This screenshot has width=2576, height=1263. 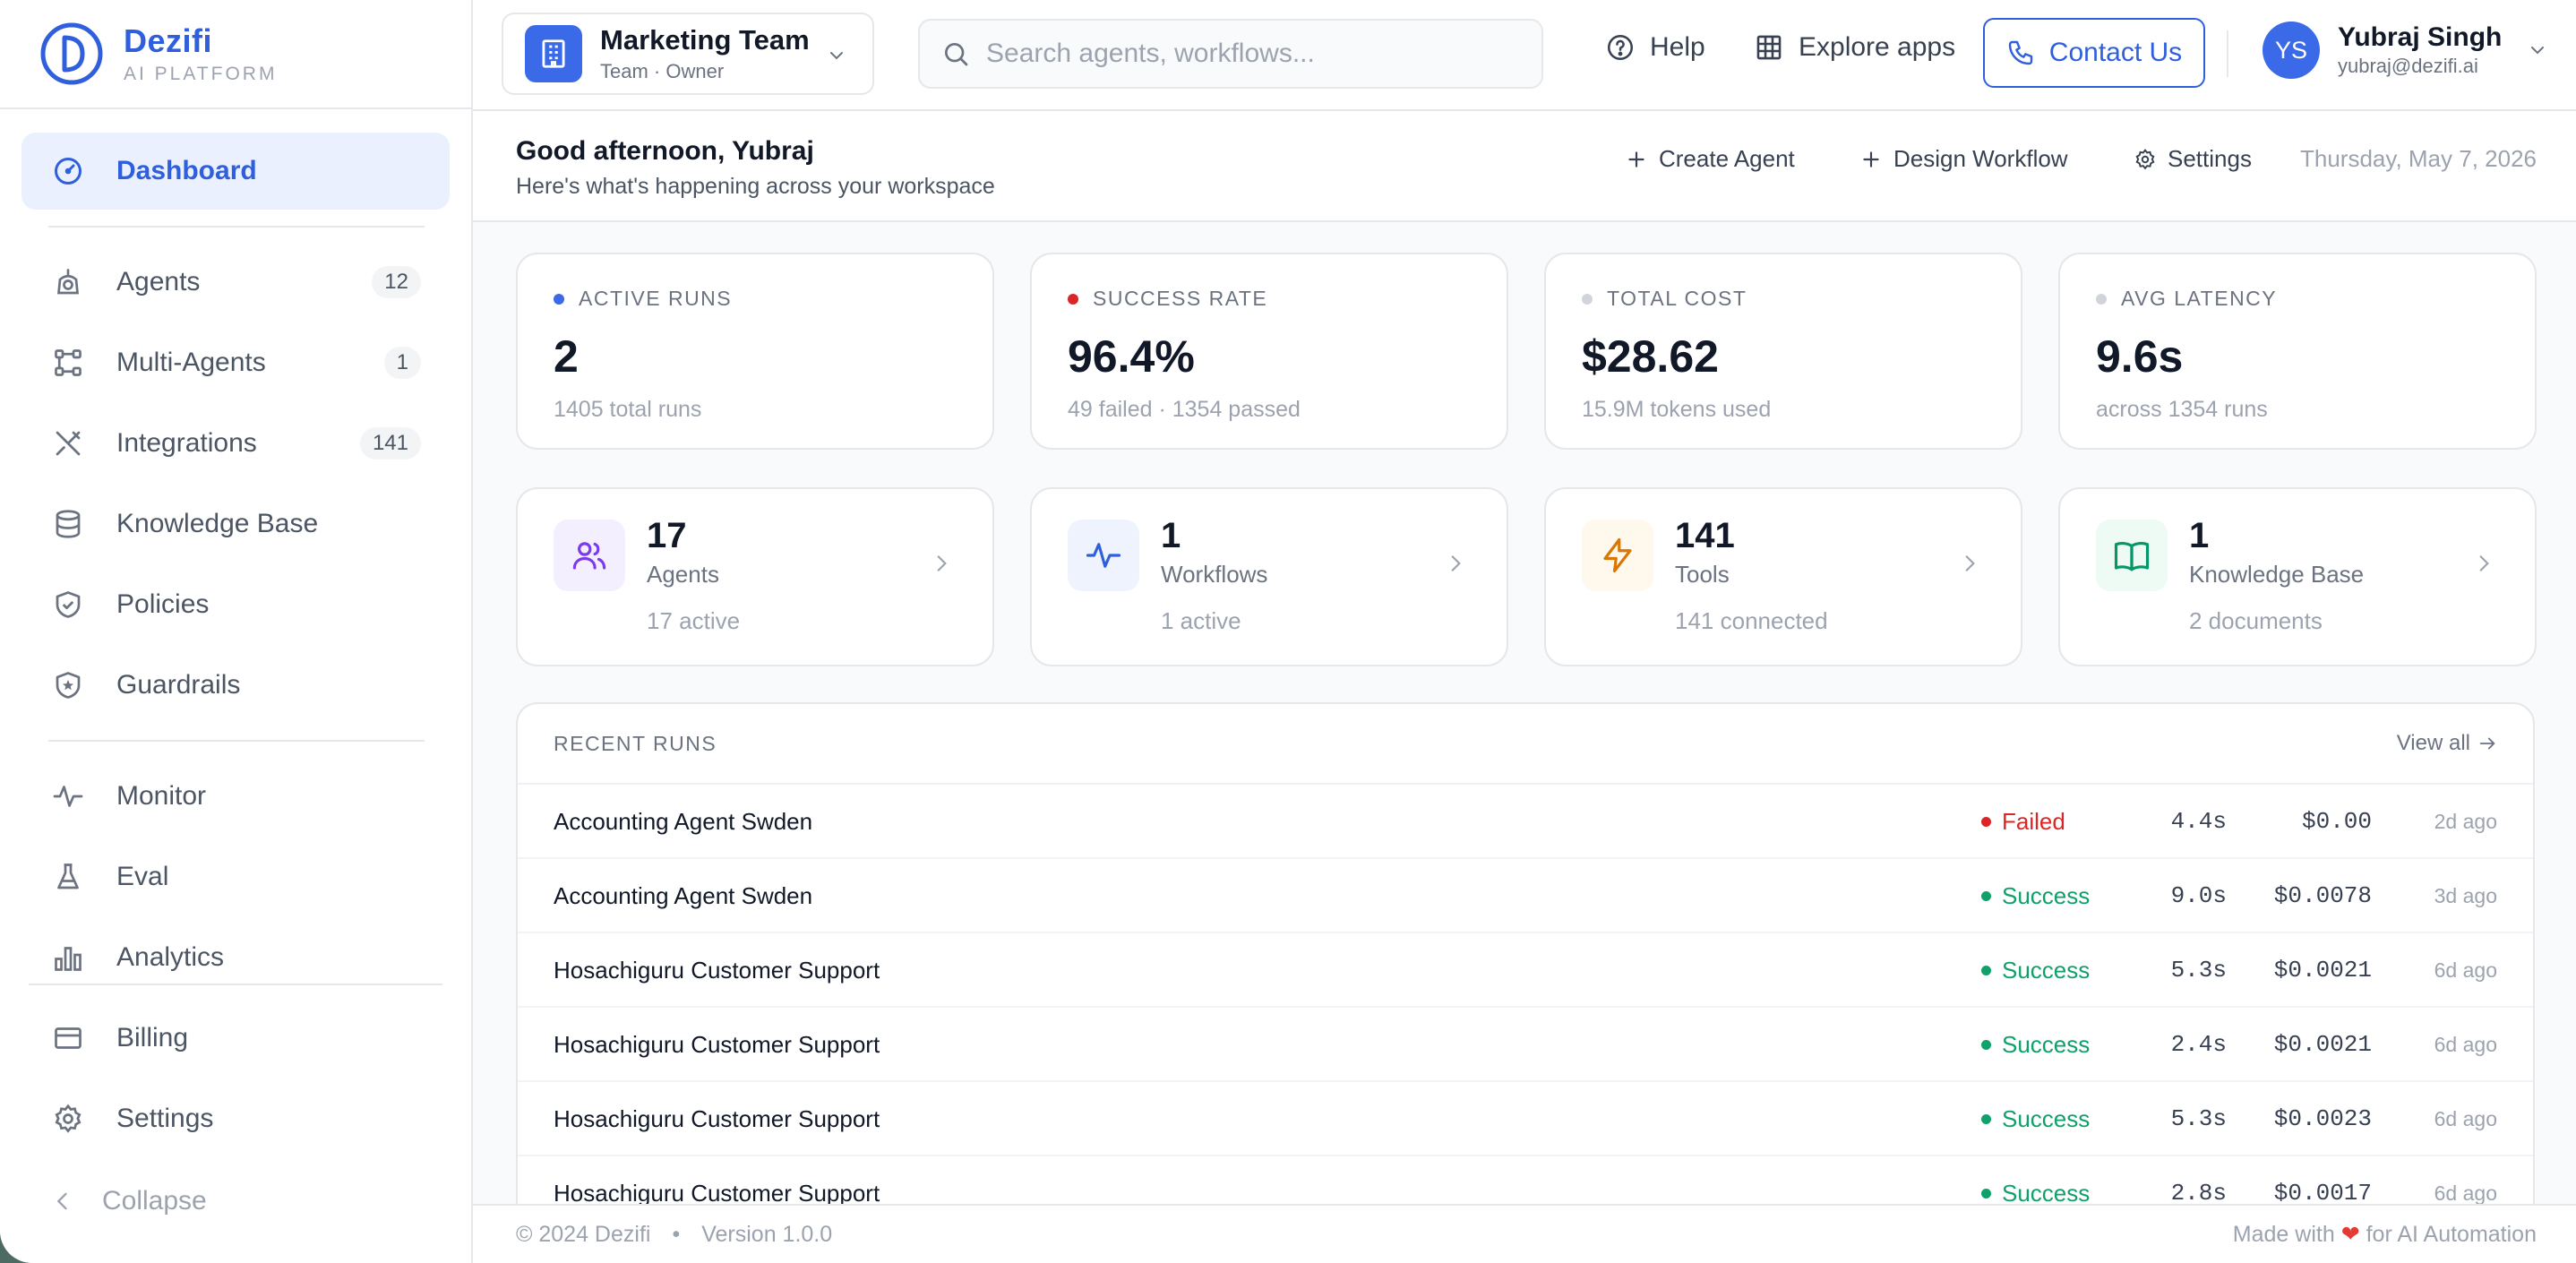 I want to click on sidebar-item-integrations: Integrations 141, so click(x=235, y=443).